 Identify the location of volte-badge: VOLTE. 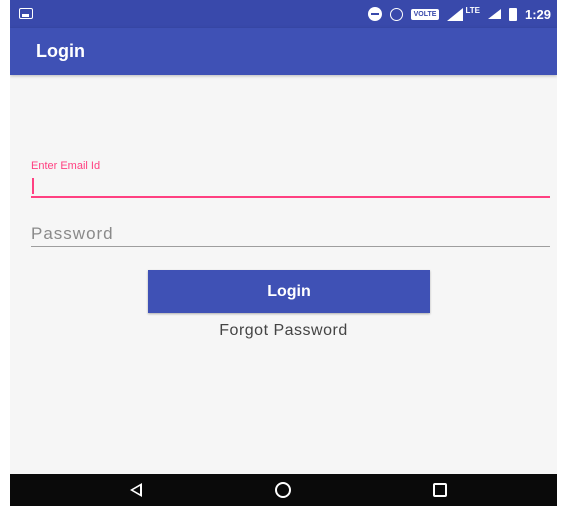
(425, 14).